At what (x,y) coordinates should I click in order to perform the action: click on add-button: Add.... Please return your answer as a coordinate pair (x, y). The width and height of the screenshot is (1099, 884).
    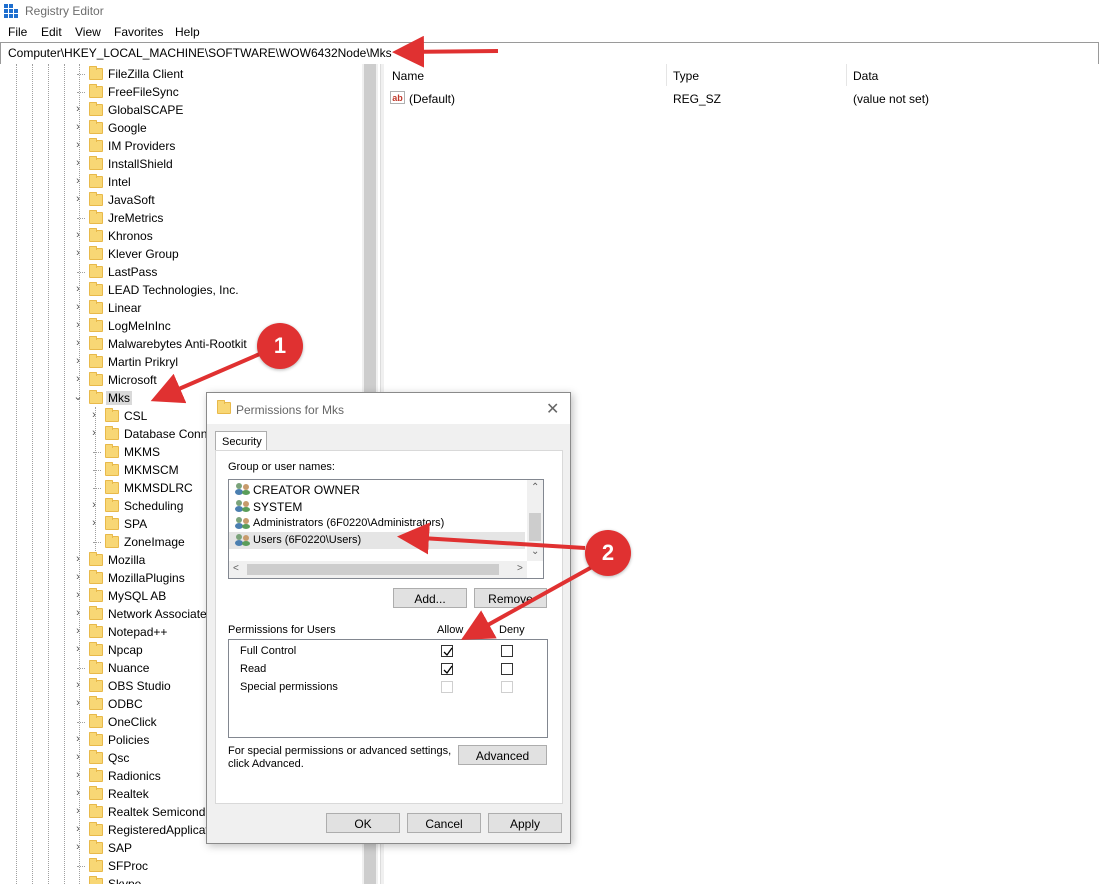
    Looking at the image, I should click on (430, 598).